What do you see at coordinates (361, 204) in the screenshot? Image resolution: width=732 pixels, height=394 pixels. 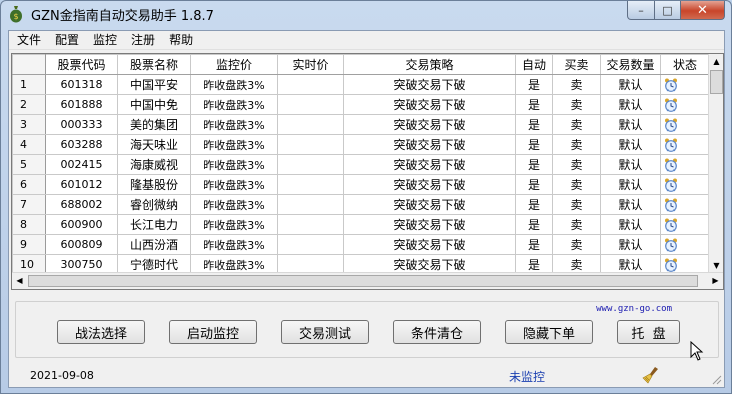 I see `table-row: 7 688002 睿创微纳 昨收盘跌3% 突破交易下破是卖默认` at bounding box center [361, 204].